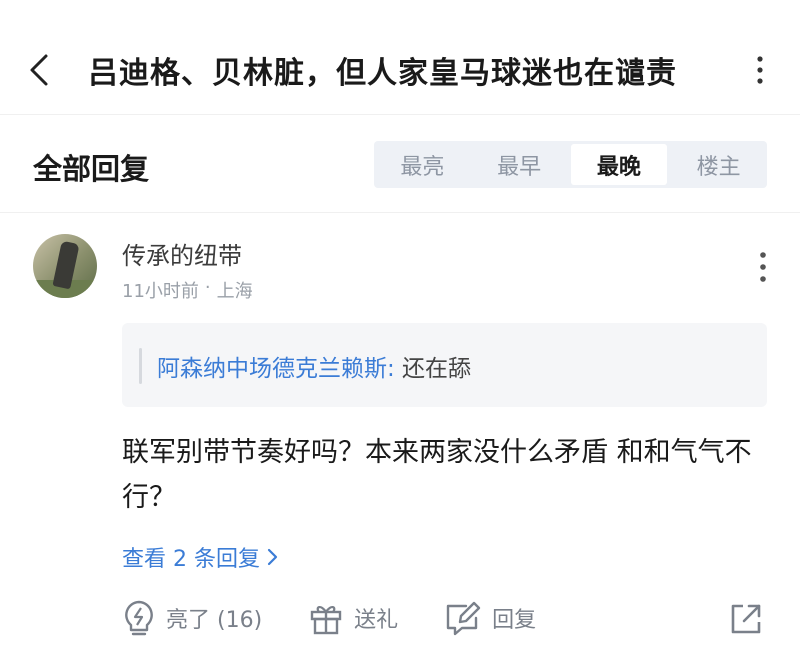  What do you see at coordinates (519, 164) in the screenshot?
I see `tab-earliest: 最早` at bounding box center [519, 164].